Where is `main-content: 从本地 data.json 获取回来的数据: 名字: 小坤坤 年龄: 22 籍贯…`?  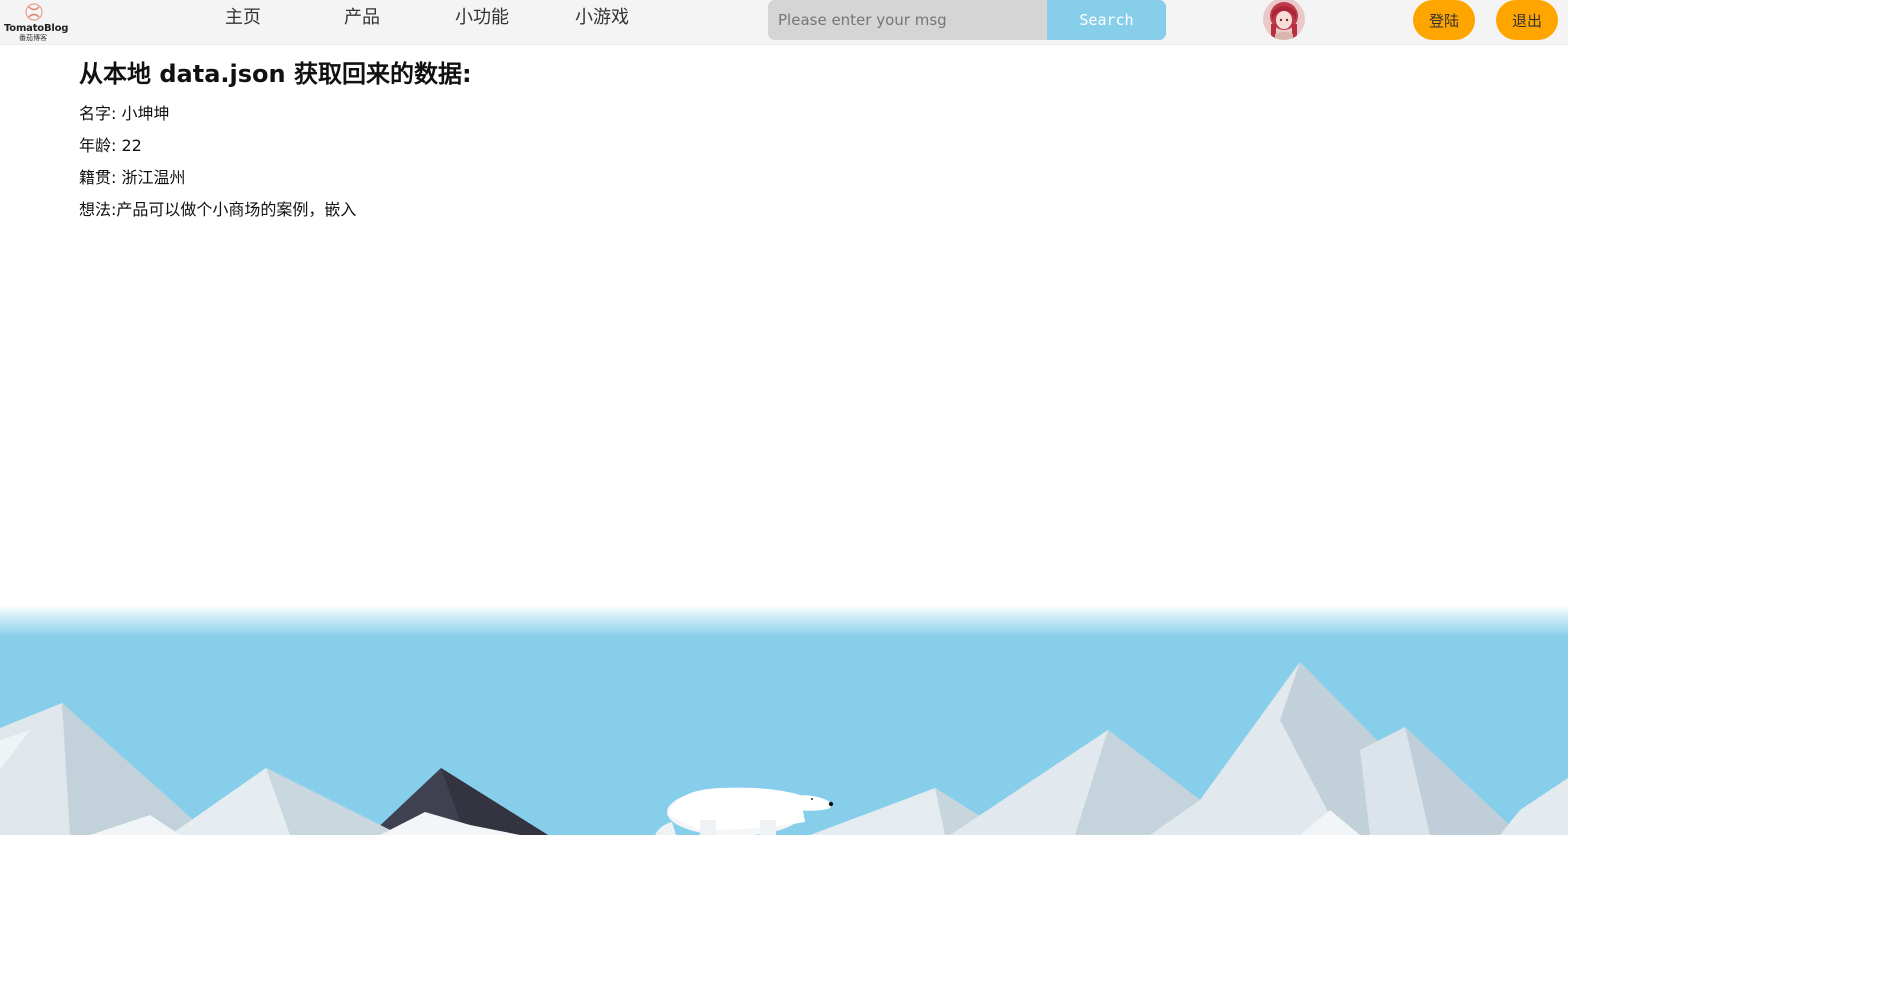 main-content: 从本地 data.json 获取回来的数据: 名字: 小坤坤 年龄: 22 籍贯… is located at coordinates (275, 142).